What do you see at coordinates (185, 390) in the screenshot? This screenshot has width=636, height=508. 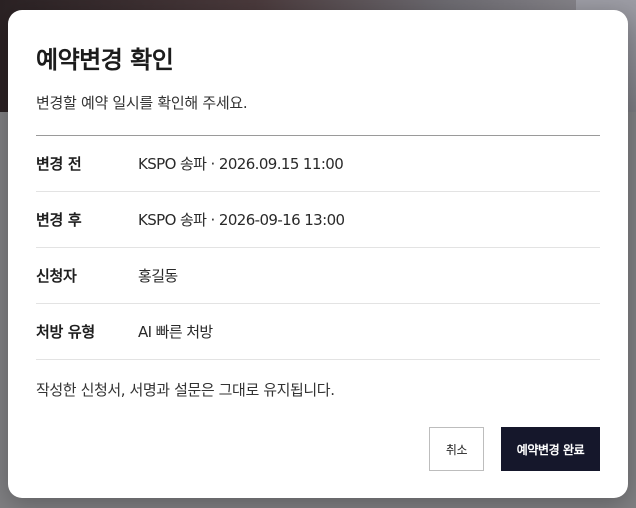 I see `retention-notice: 작성한 신청서, 서명과 설문은 그대로 유지됩니다.` at bounding box center [185, 390].